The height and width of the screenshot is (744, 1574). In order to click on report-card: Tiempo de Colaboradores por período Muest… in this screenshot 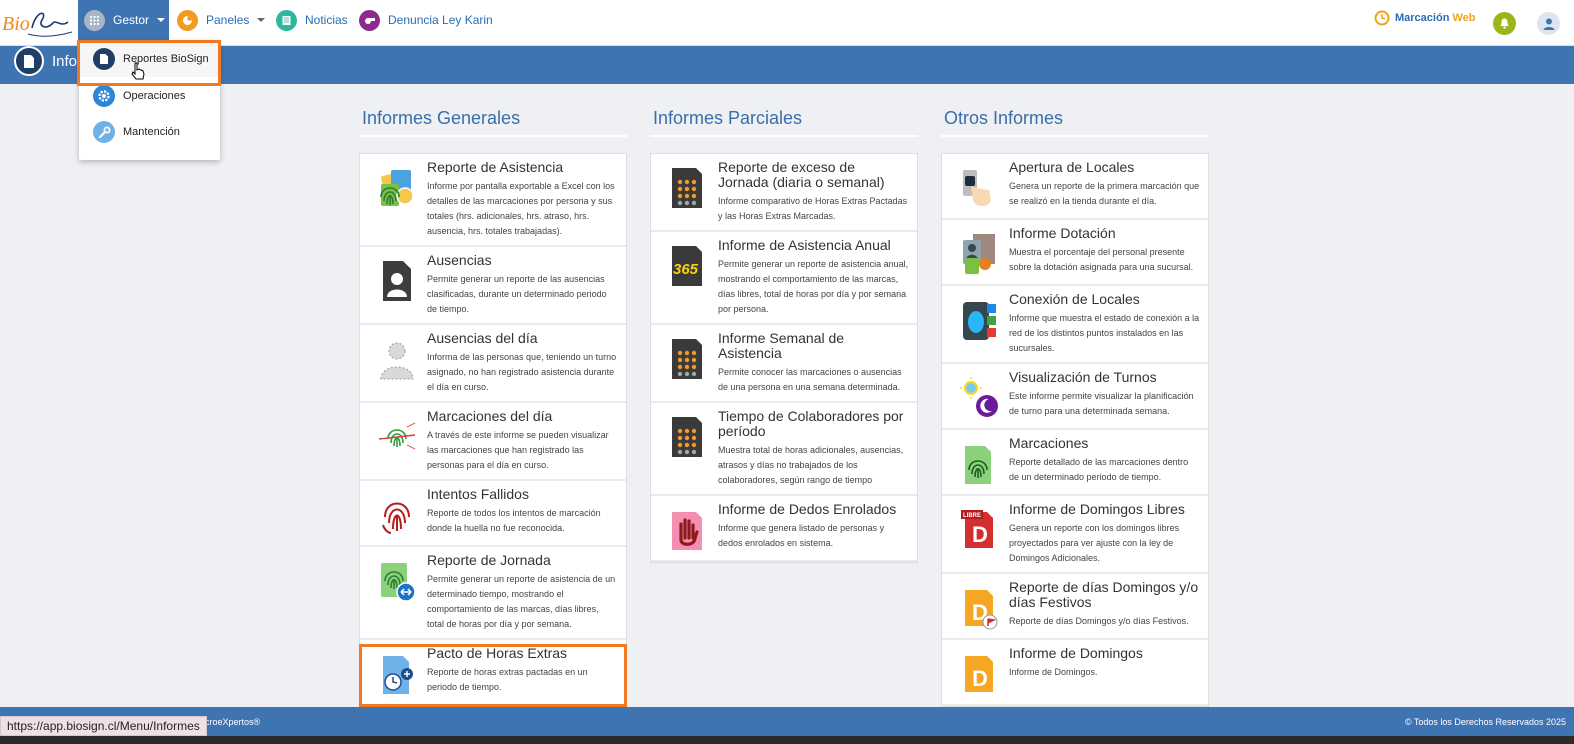, I will do `click(784, 449)`.